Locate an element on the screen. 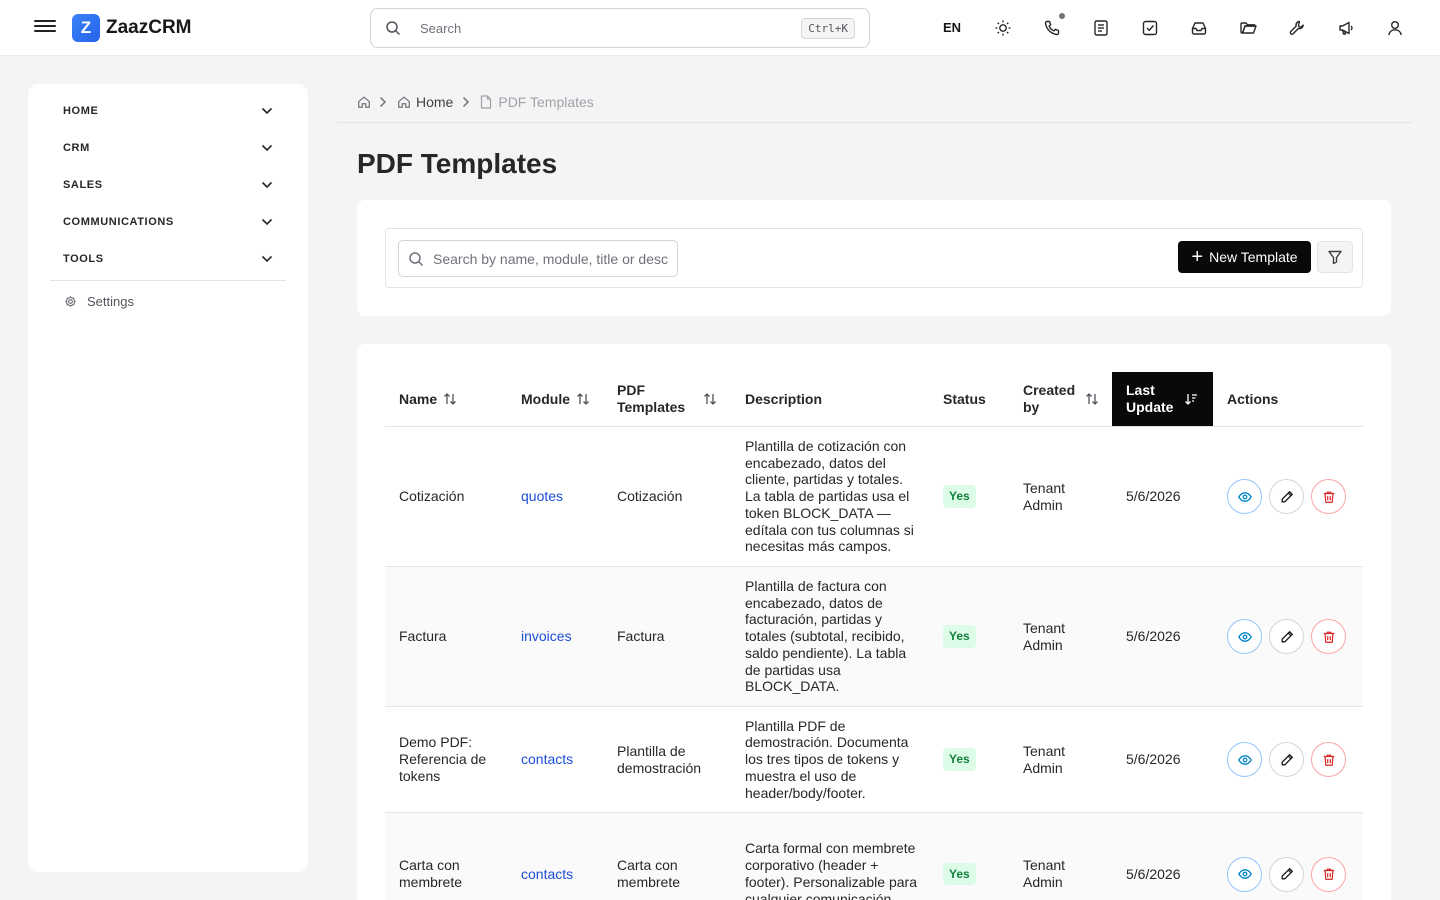 The width and height of the screenshot is (1440, 900). menu-icon is located at coordinates (45, 27).